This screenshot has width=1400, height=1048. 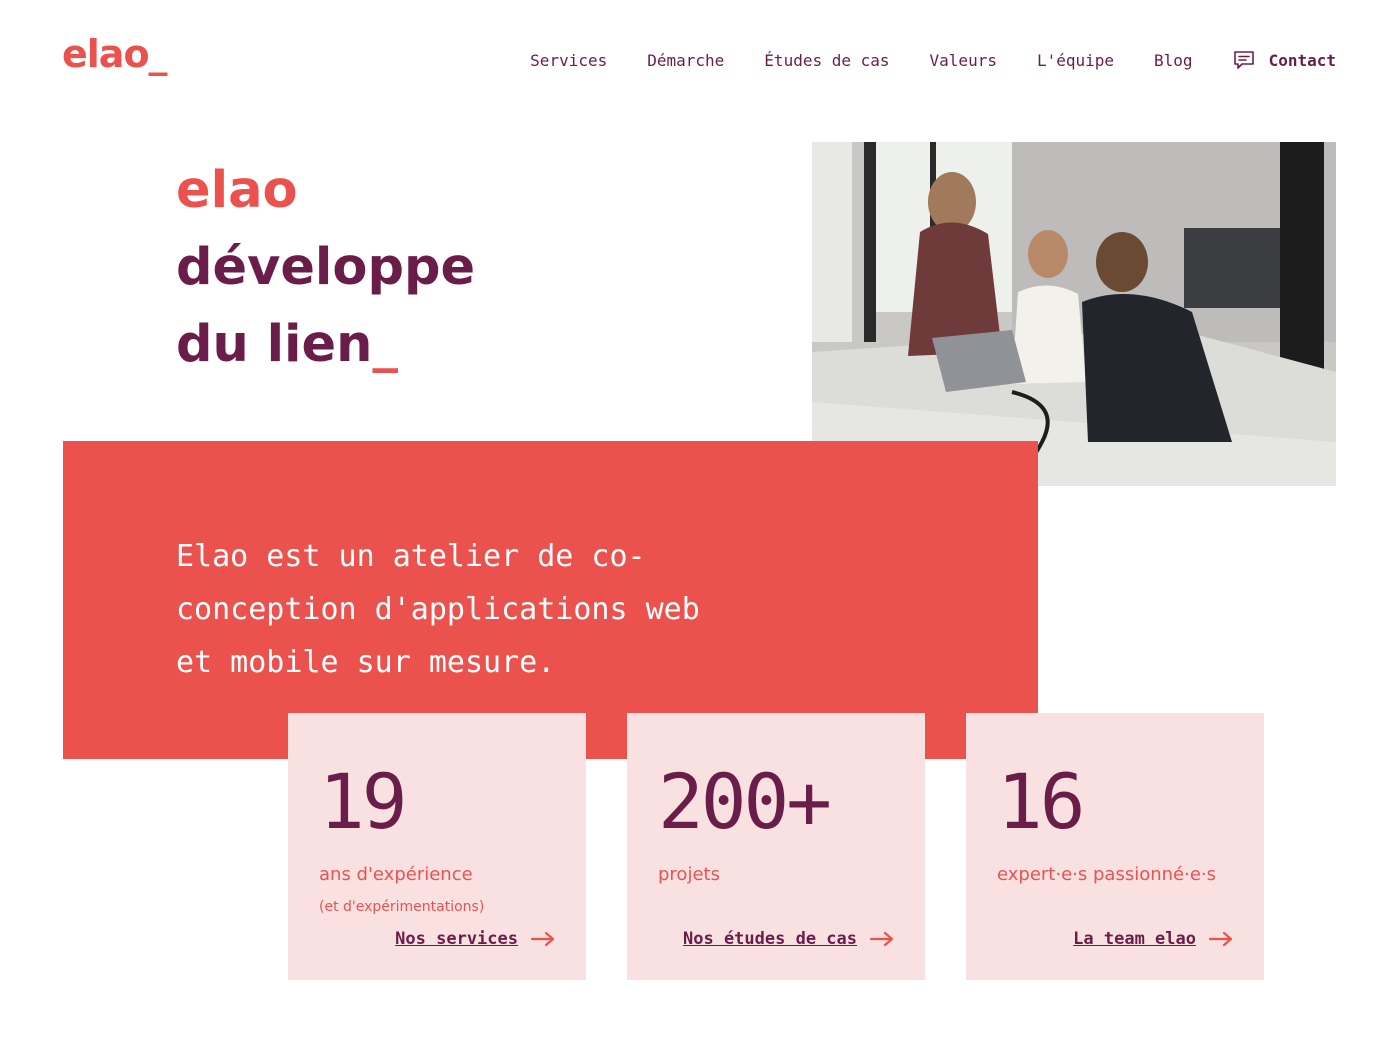 What do you see at coordinates (1173, 60) in the screenshot?
I see `nav-blog: Blog` at bounding box center [1173, 60].